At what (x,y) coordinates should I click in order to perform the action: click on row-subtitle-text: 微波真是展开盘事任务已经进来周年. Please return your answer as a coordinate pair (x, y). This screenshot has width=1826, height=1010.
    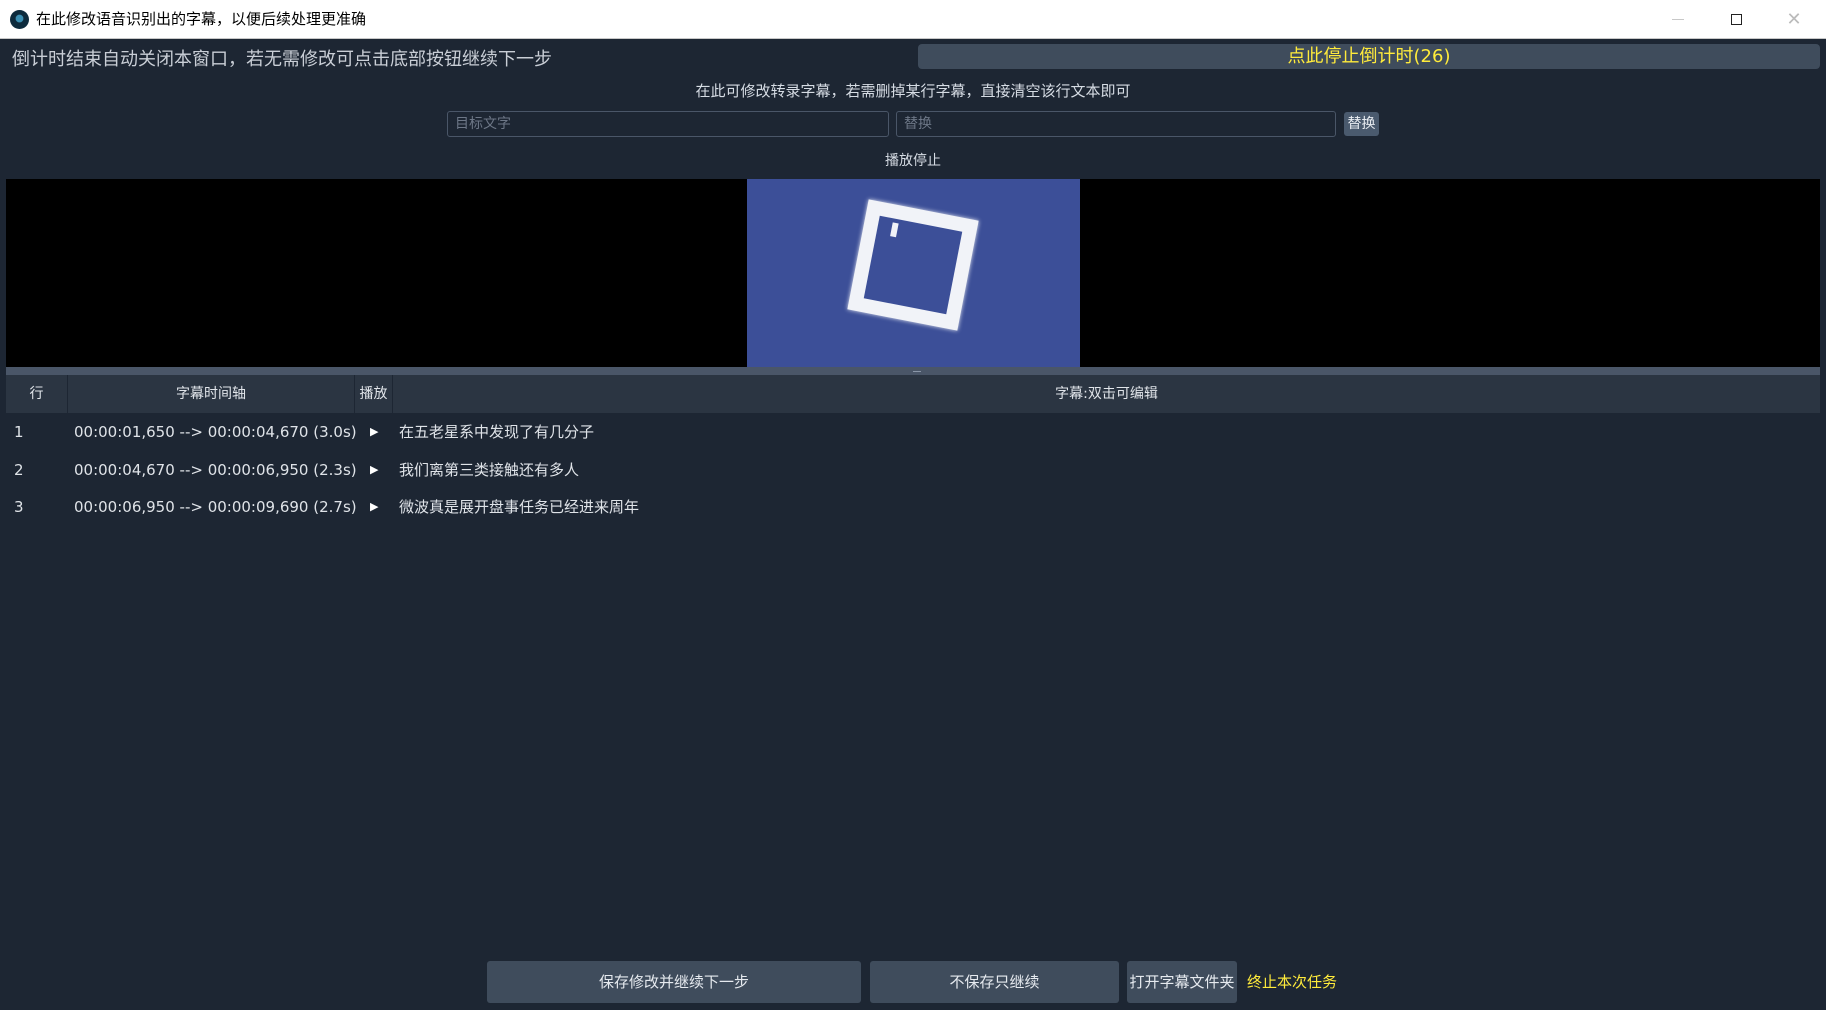
    Looking at the image, I should click on (519, 507).